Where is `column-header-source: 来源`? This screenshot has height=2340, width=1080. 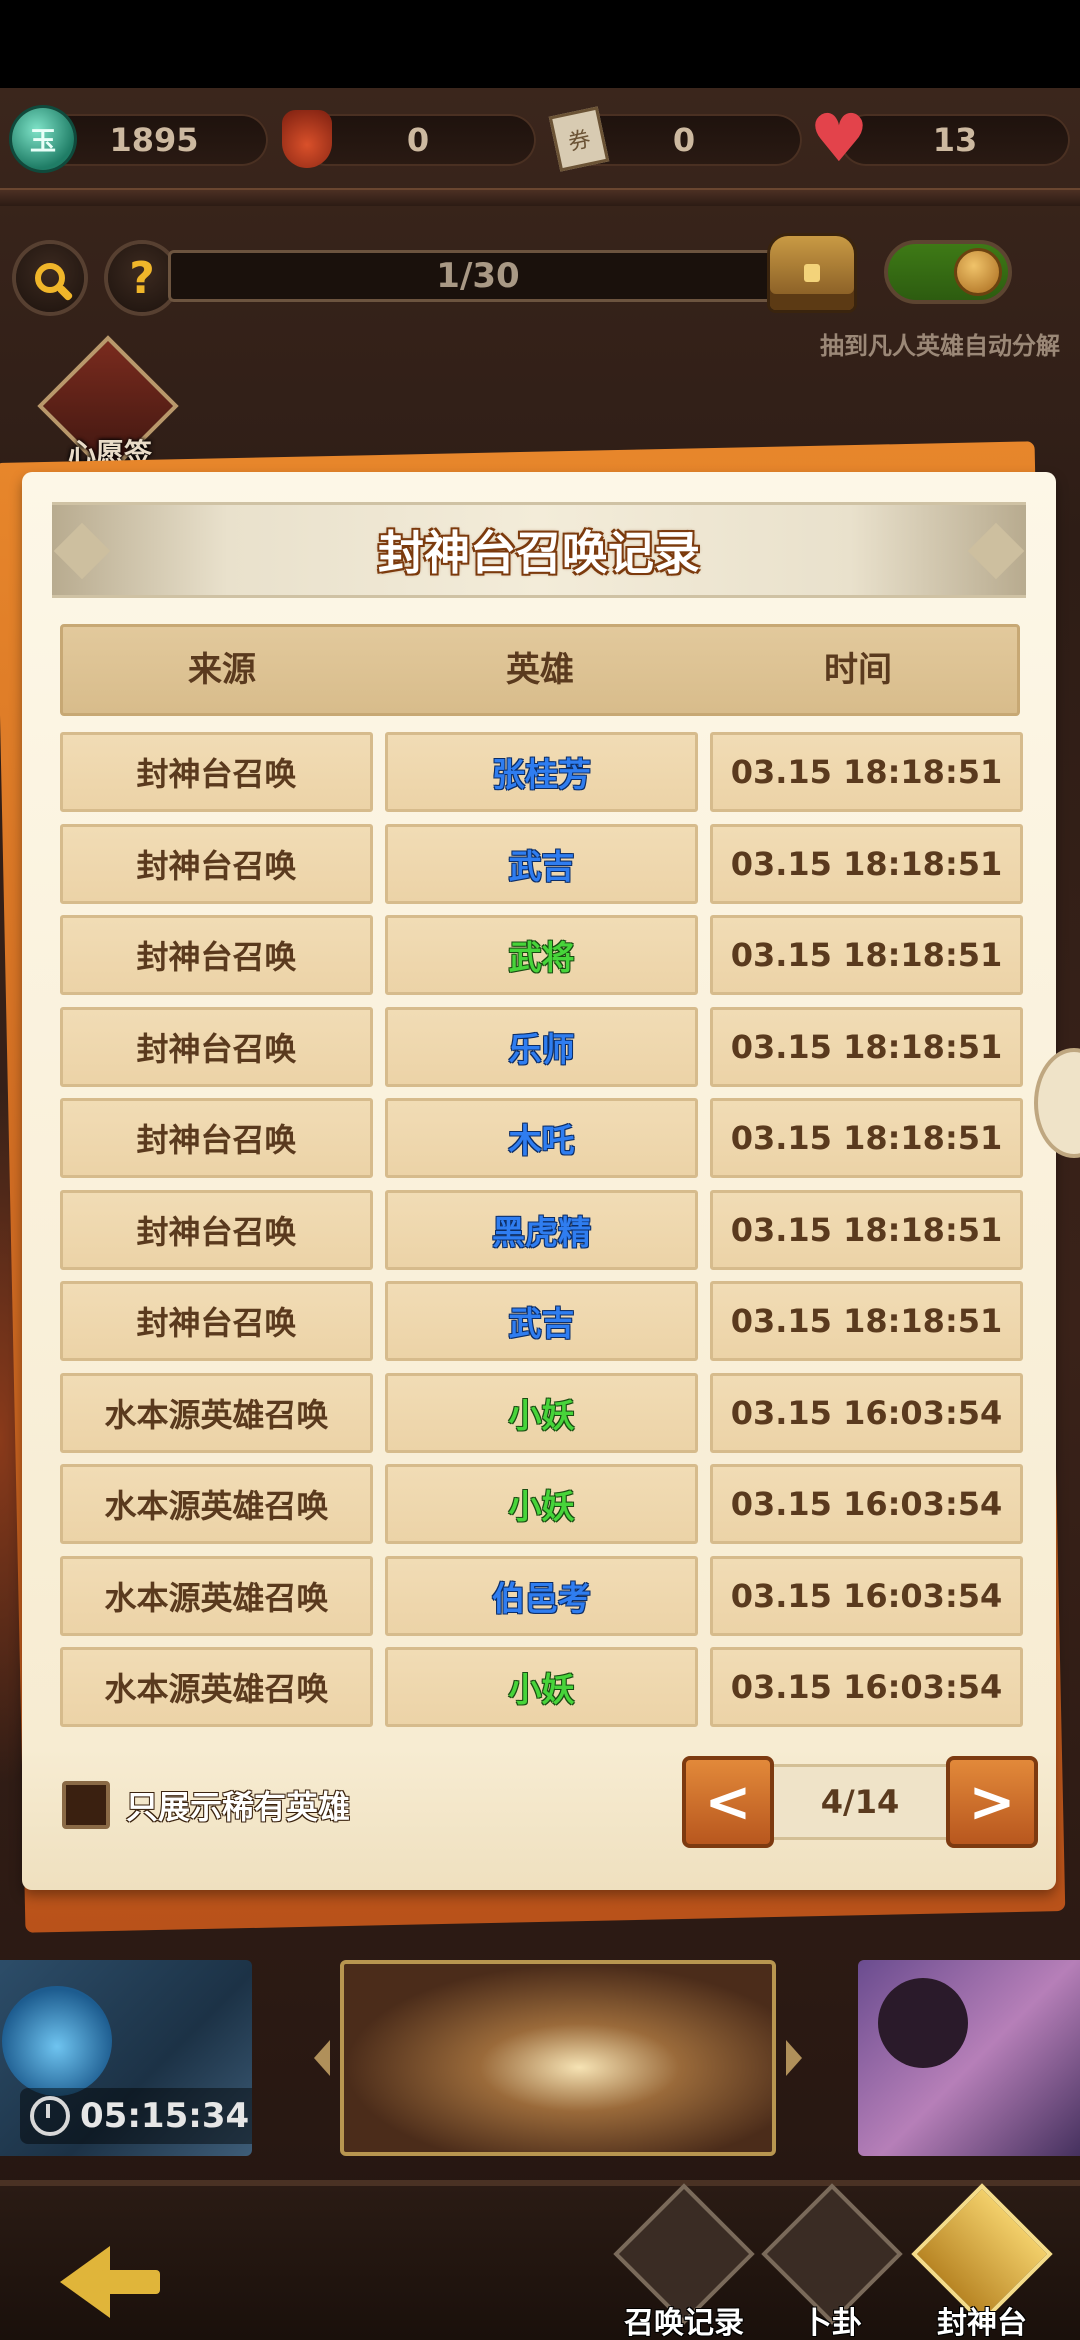
column-header-source: 来源 is located at coordinates (222, 670).